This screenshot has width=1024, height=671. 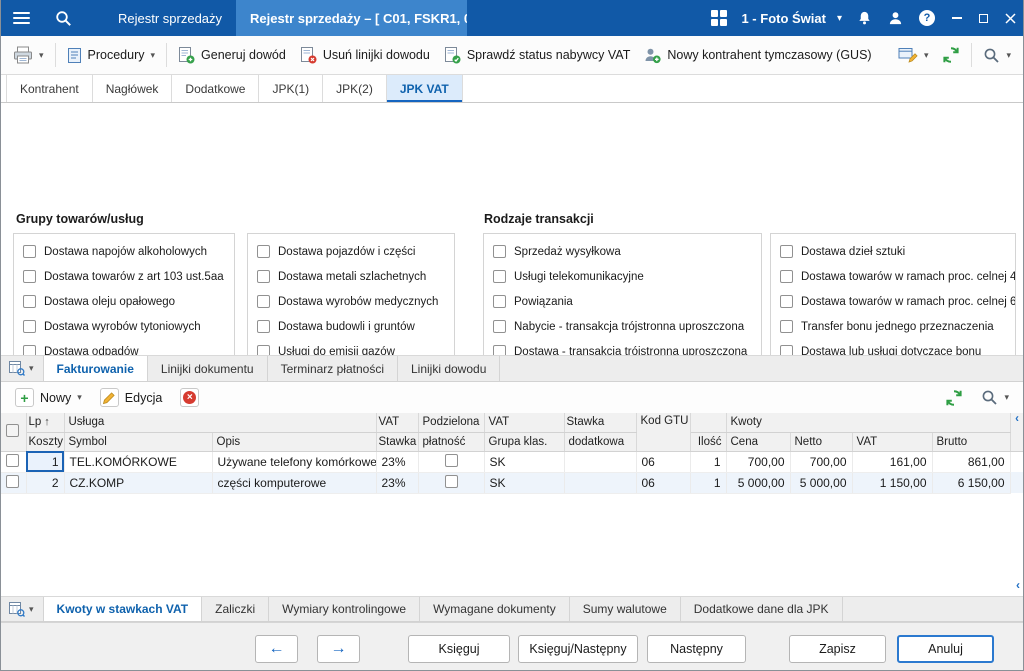 I want to click on cell-vat: 1 150,00, so click(x=892, y=483).